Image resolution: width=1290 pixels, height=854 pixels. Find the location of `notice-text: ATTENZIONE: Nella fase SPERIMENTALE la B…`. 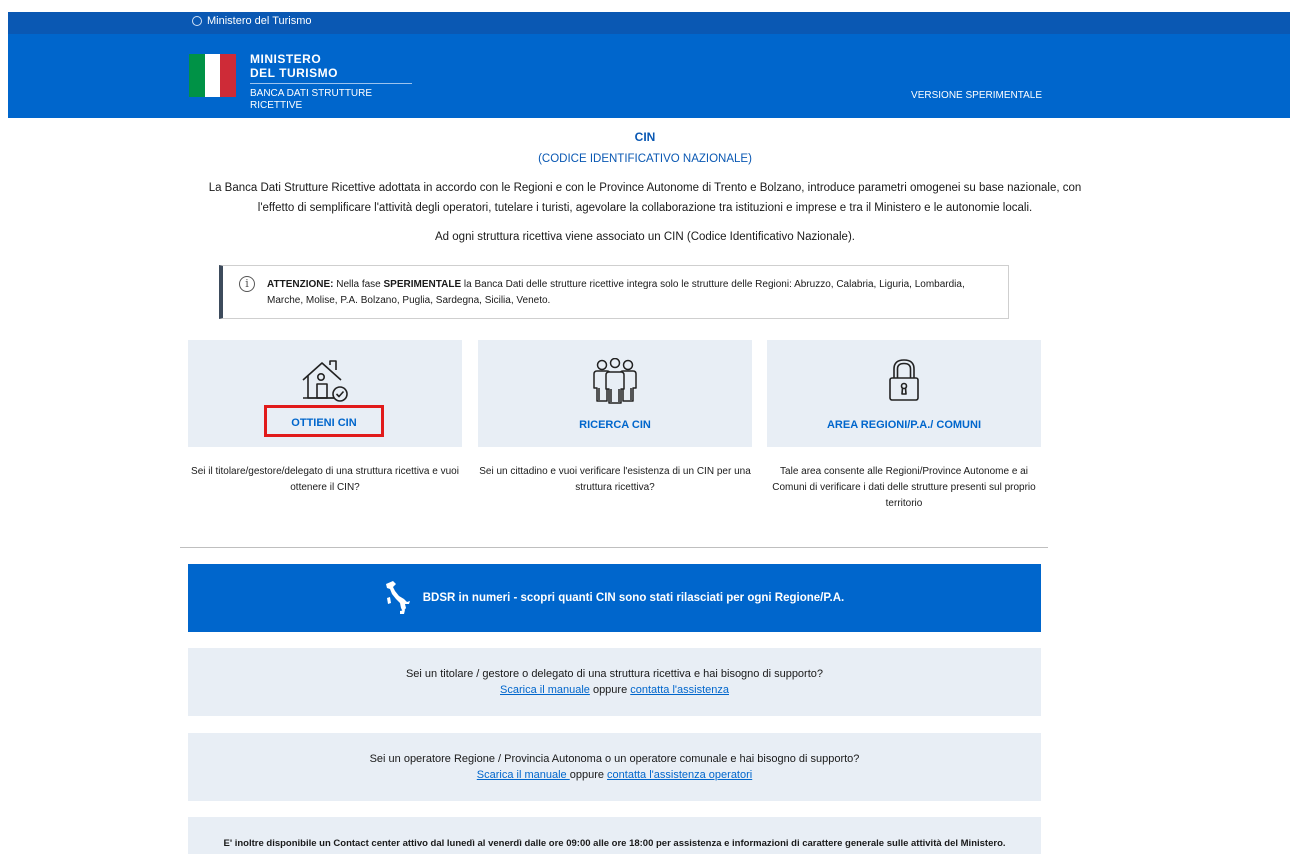

notice-text: ATTENZIONE: Nella fase SPERIMENTALE la B… is located at coordinates (634, 293).